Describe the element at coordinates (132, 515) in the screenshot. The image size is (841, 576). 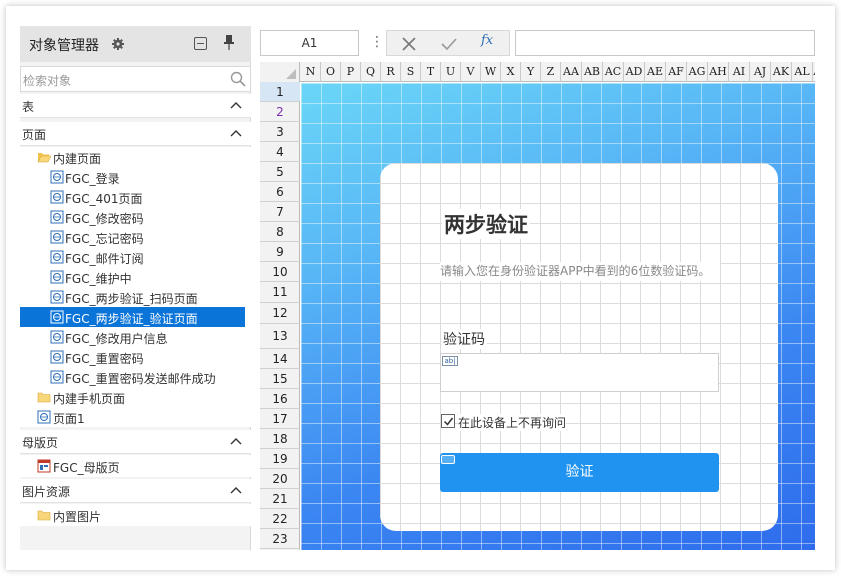
I see `tree-item-builtin-images: 内置图片` at that location.